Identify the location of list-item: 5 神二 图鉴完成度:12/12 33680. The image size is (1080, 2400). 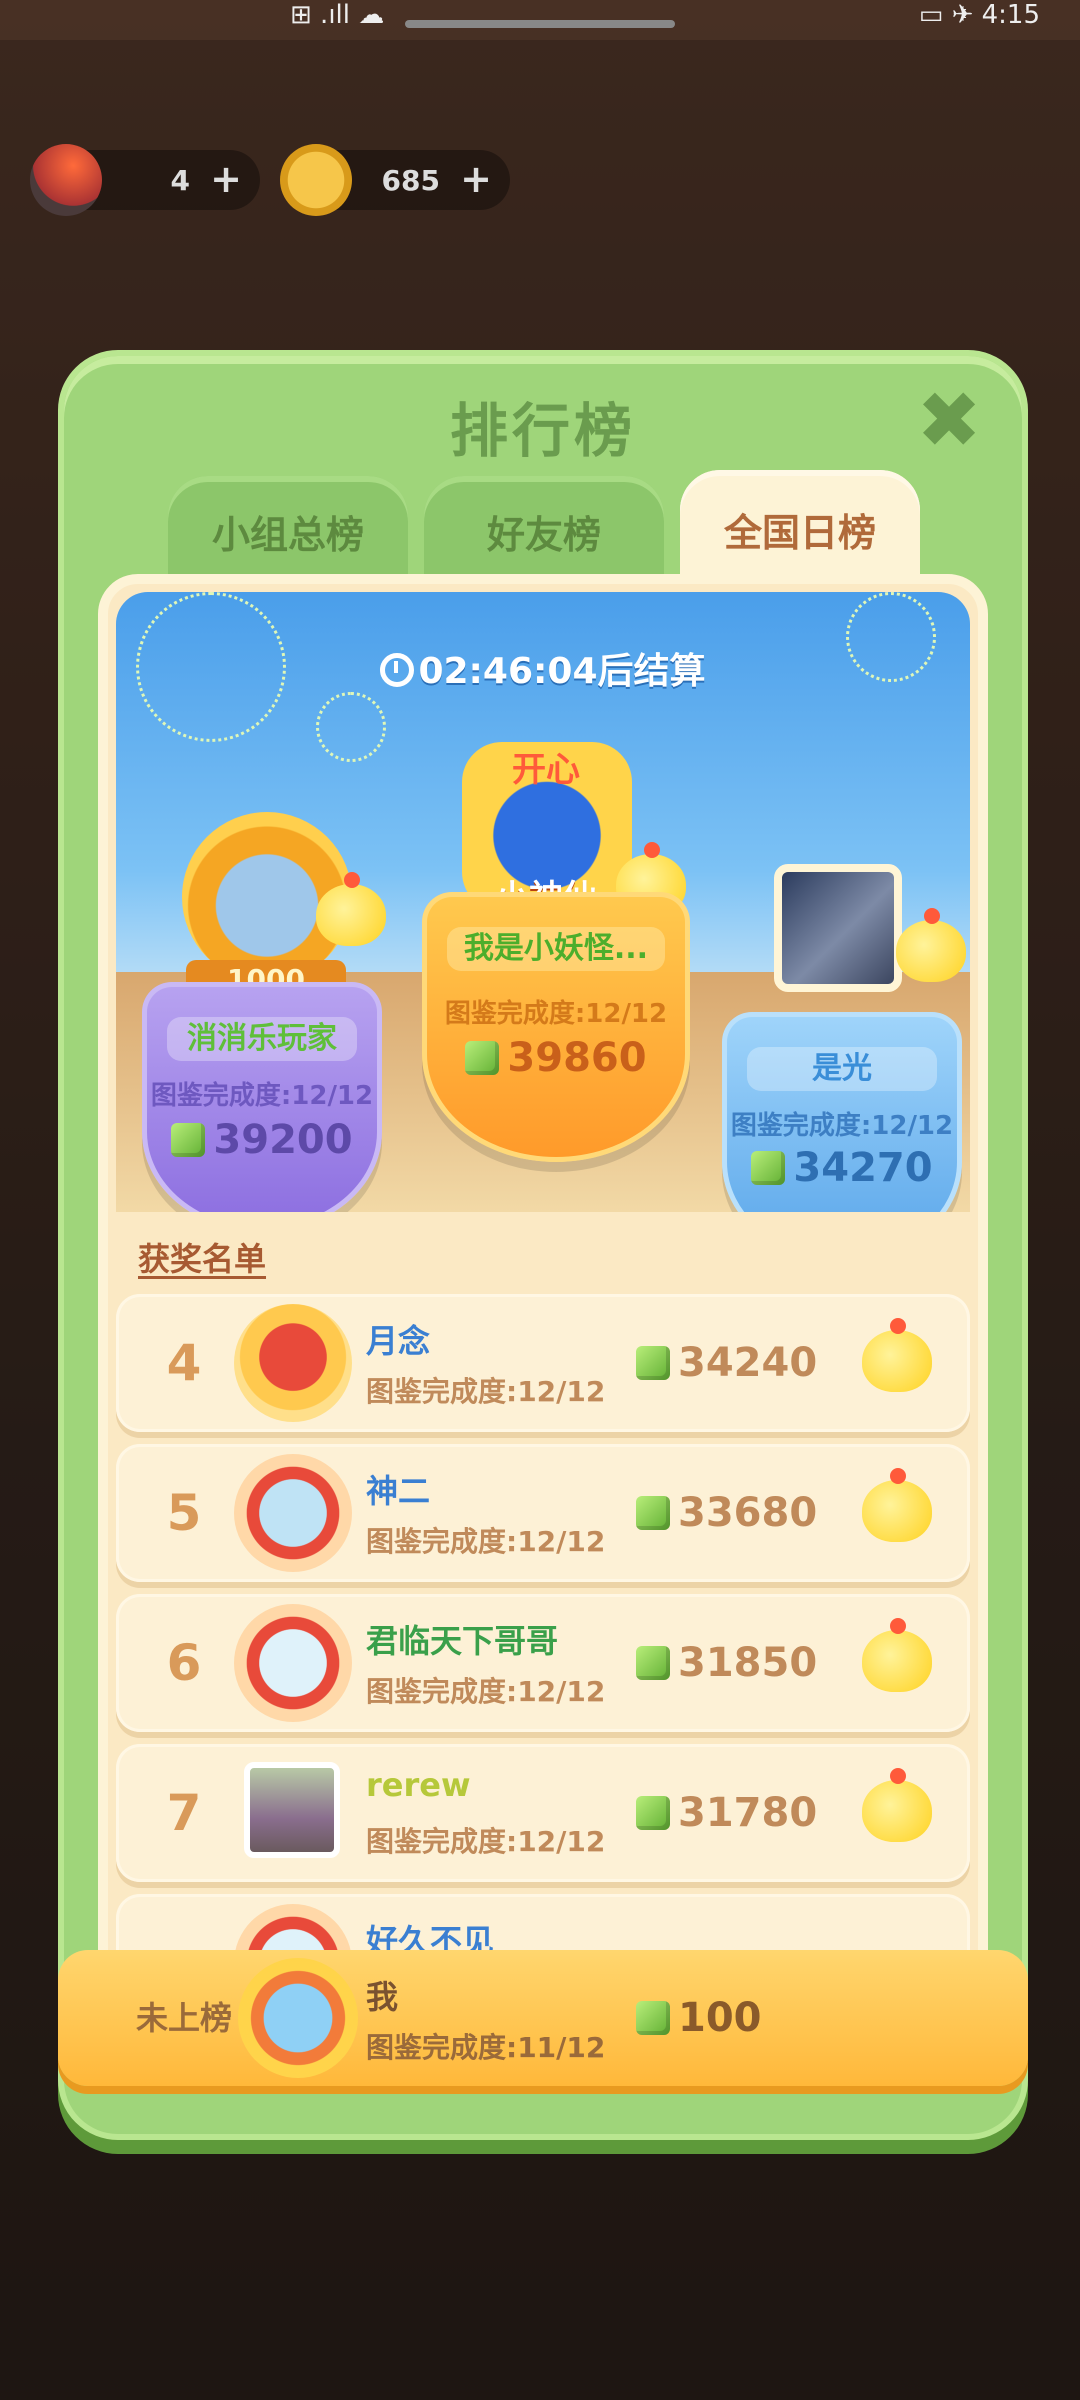
(543, 1513).